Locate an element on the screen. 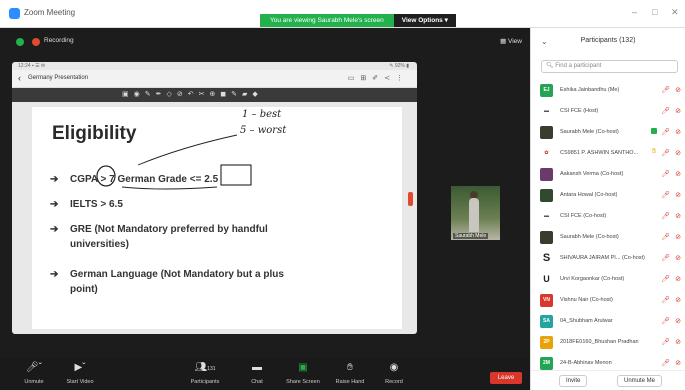  self-video-tile: Saurabh Mele is located at coordinates (475, 213).